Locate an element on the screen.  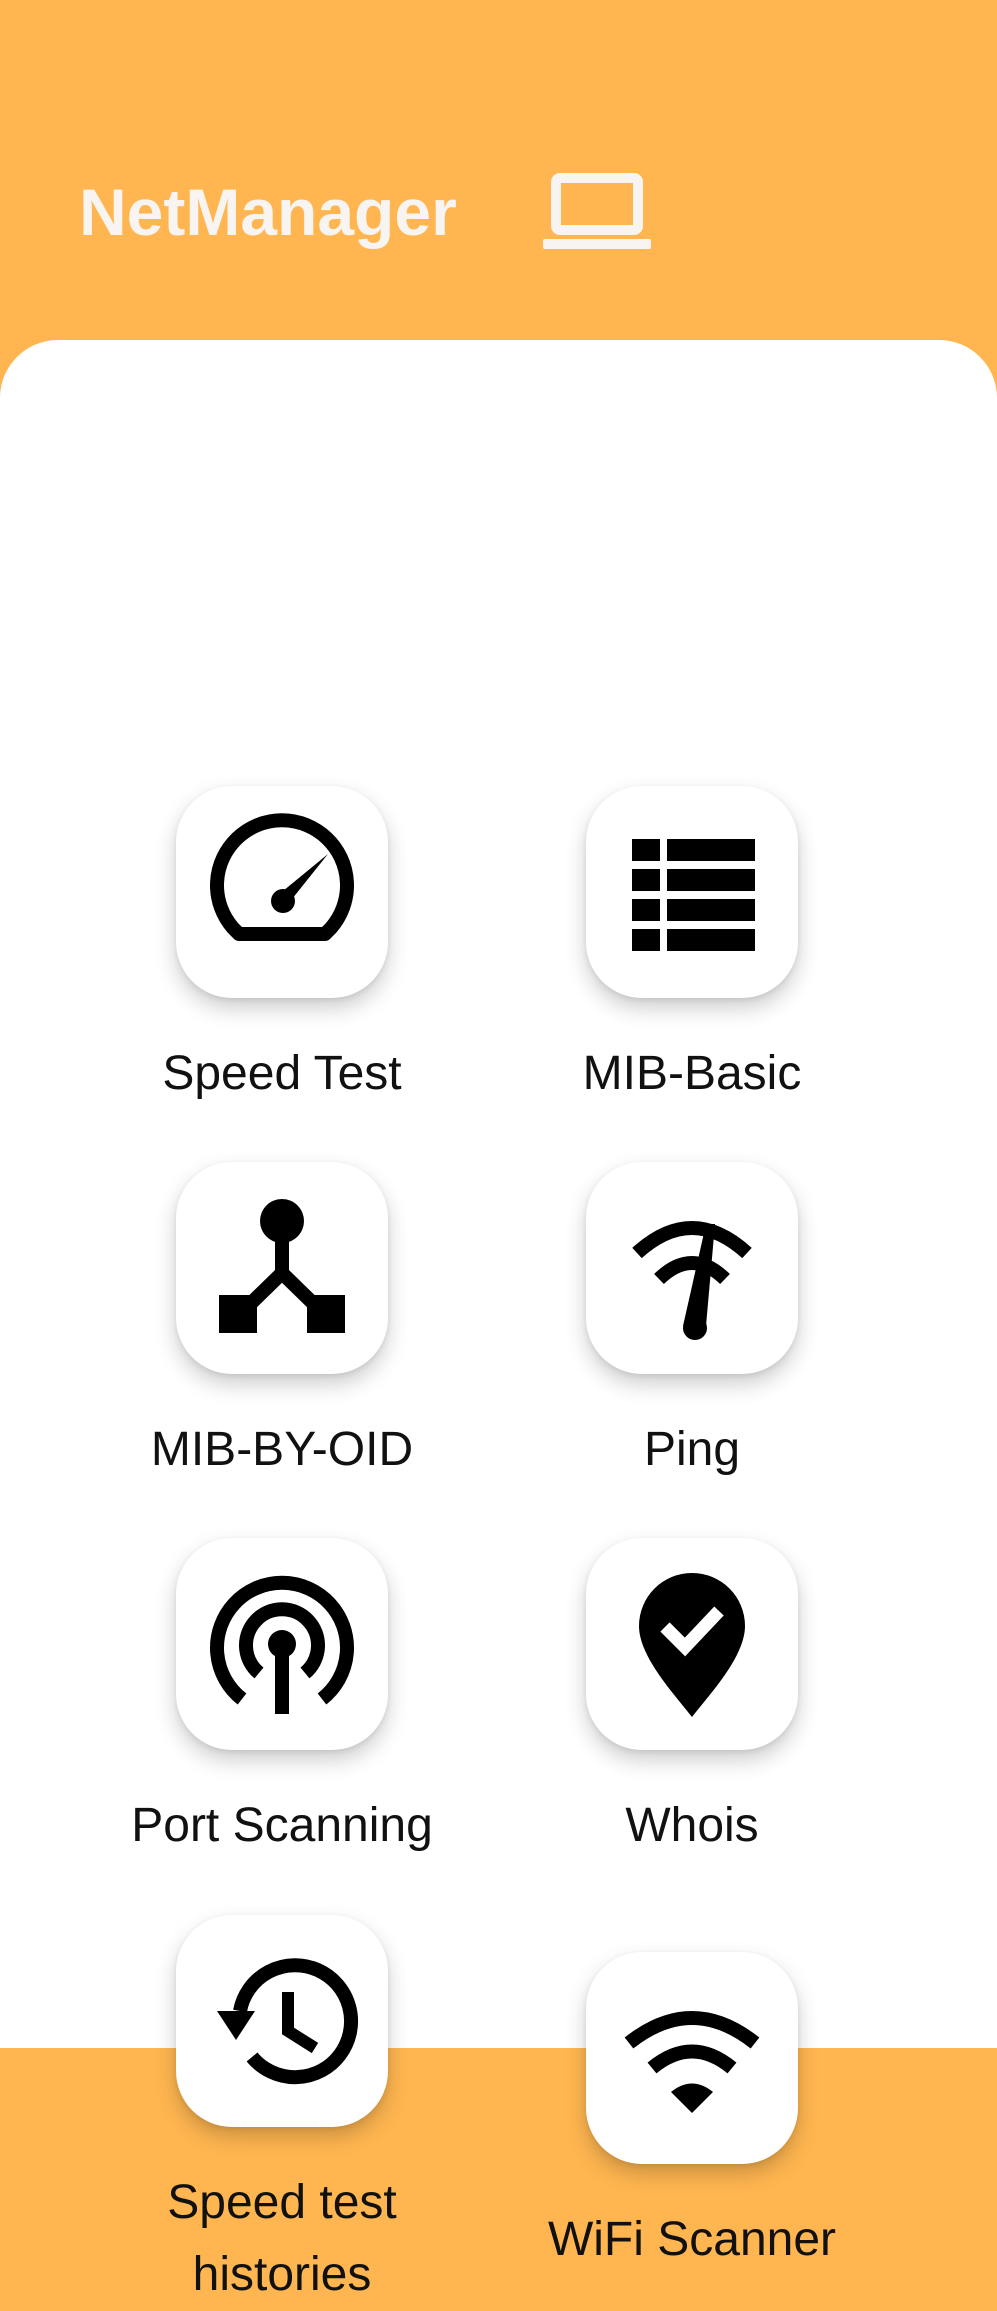
wifi-scanner-button is located at coordinates (692, 2058).